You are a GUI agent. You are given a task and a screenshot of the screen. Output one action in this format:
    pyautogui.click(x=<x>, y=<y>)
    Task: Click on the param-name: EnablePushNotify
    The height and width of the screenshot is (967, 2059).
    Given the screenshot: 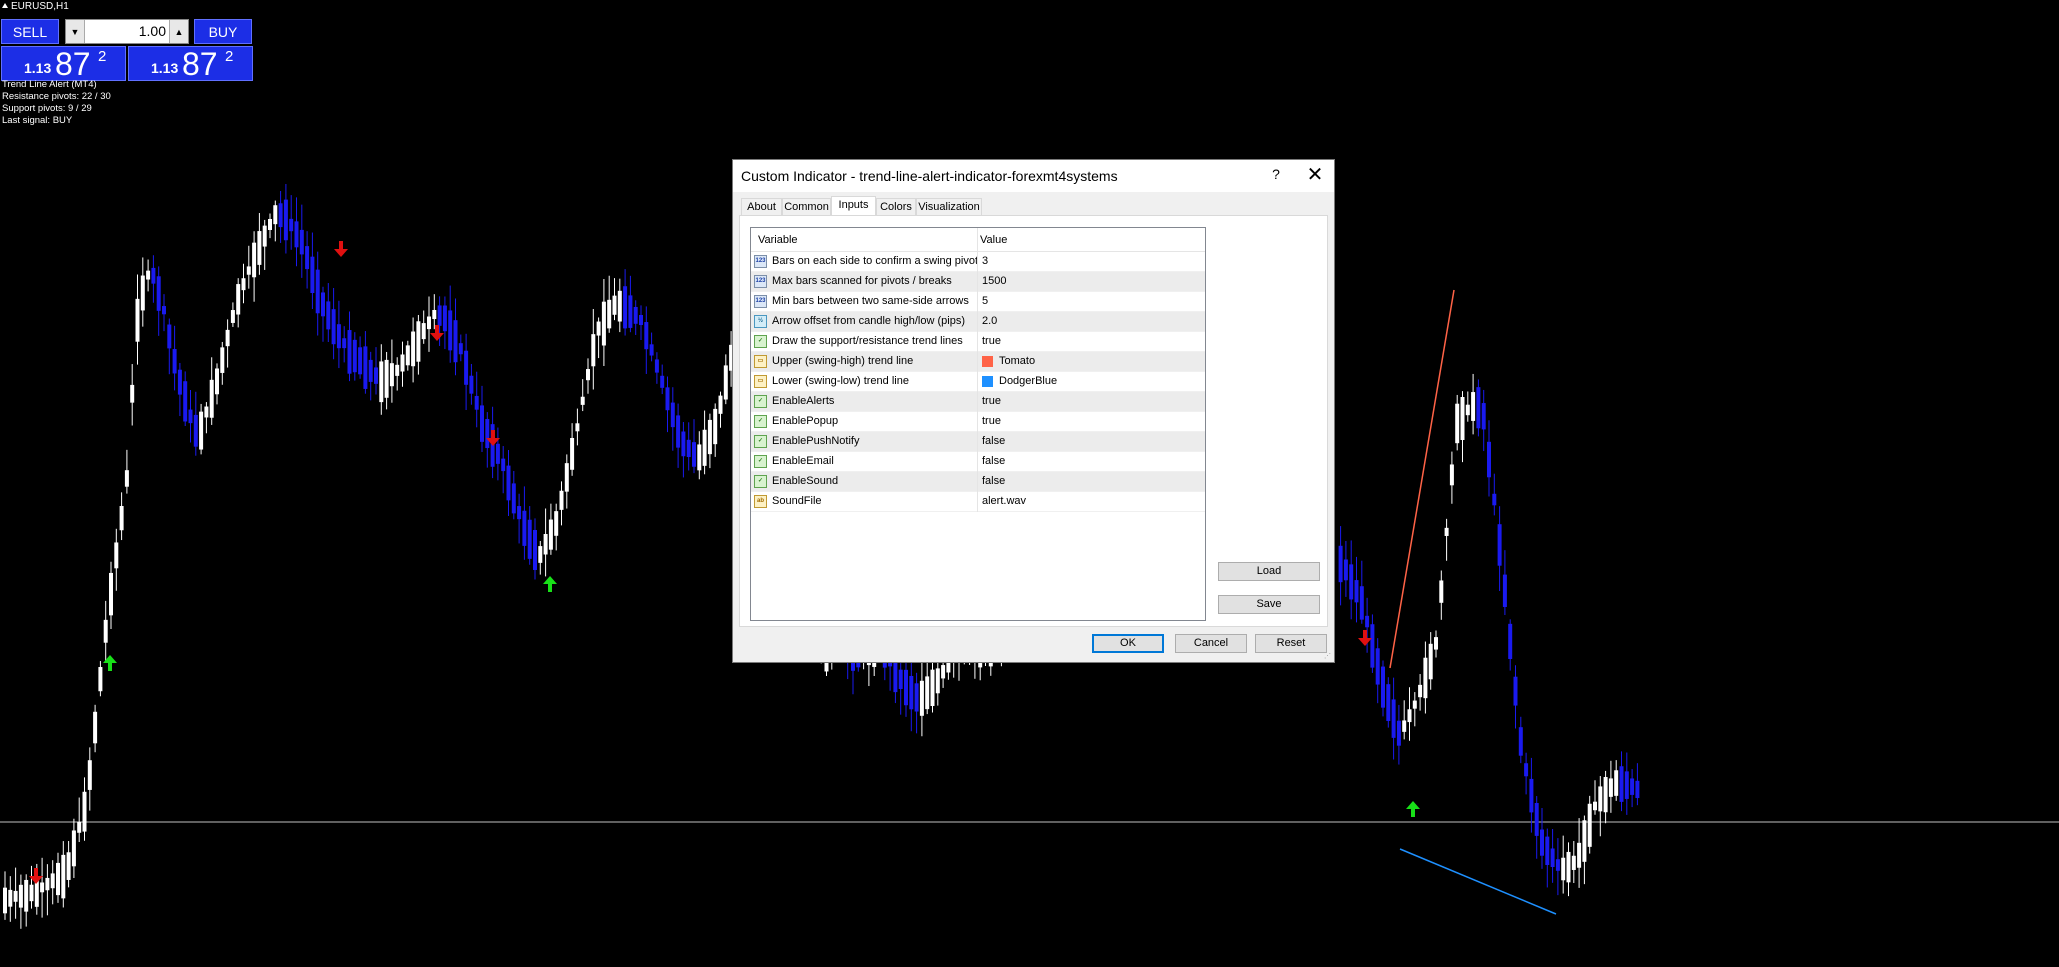 What is the action you would take?
    pyautogui.click(x=816, y=441)
    